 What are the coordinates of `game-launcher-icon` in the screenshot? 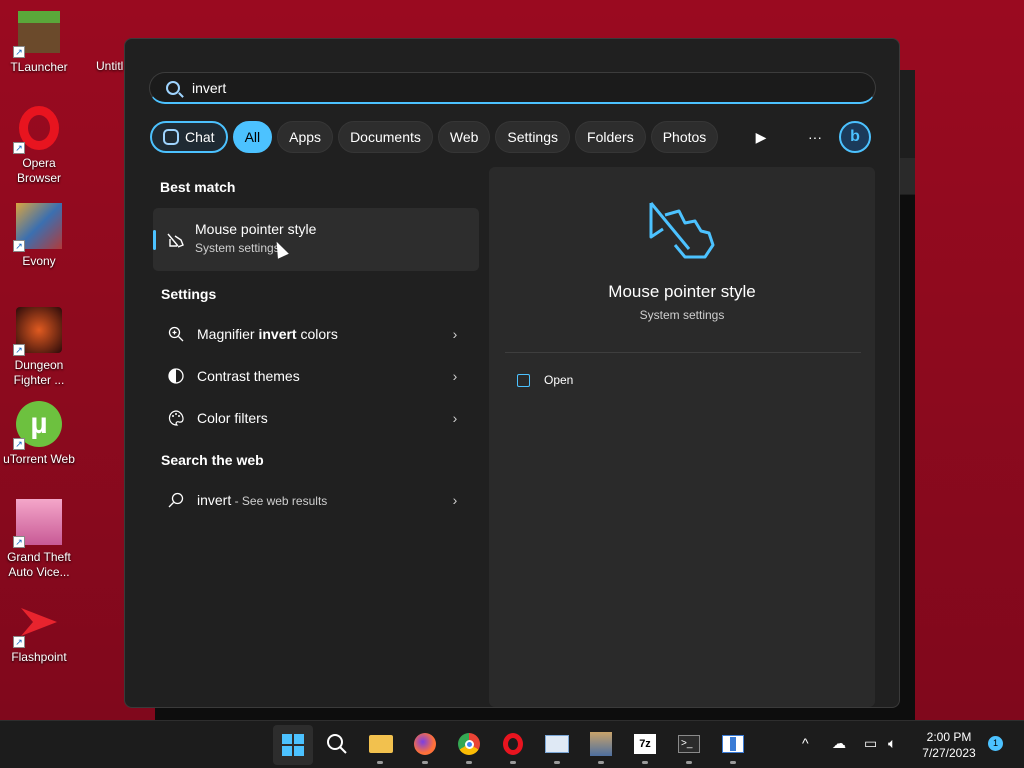 It's located at (601, 744).